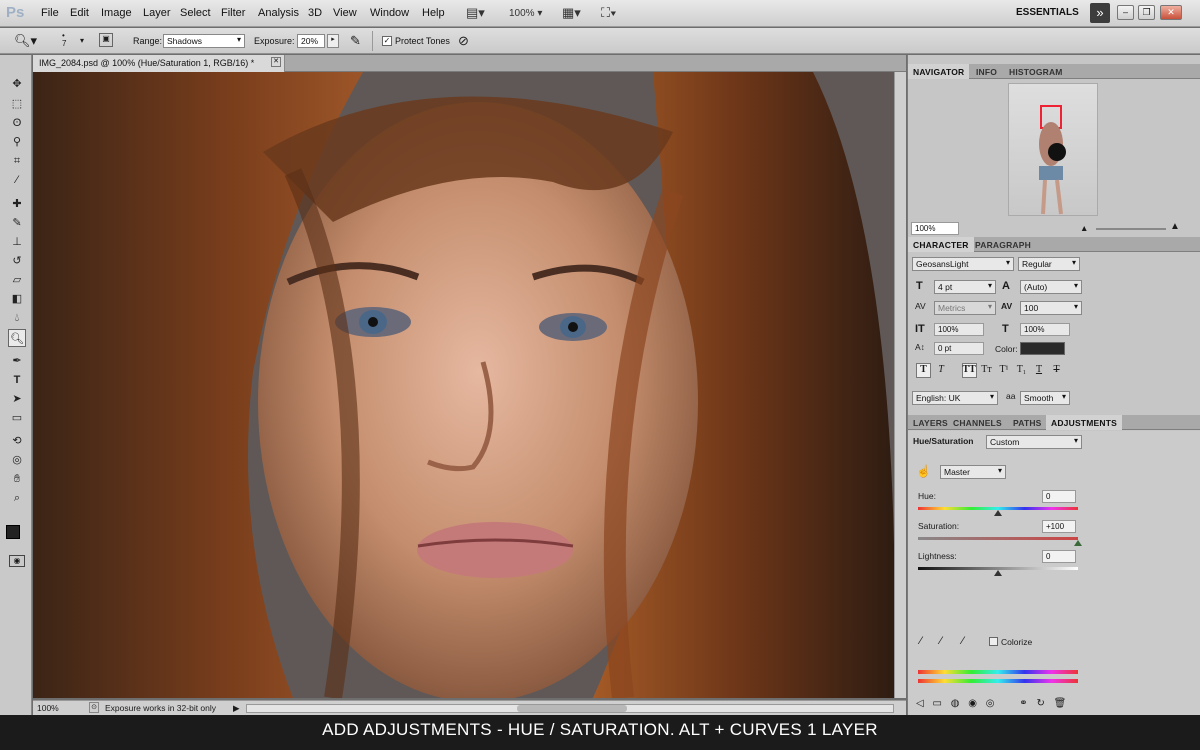  What do you see at coordinates (17, 180) in the screenshot?
I see `eyedropper-icon: ⁄` at bounding box center [17, 180].